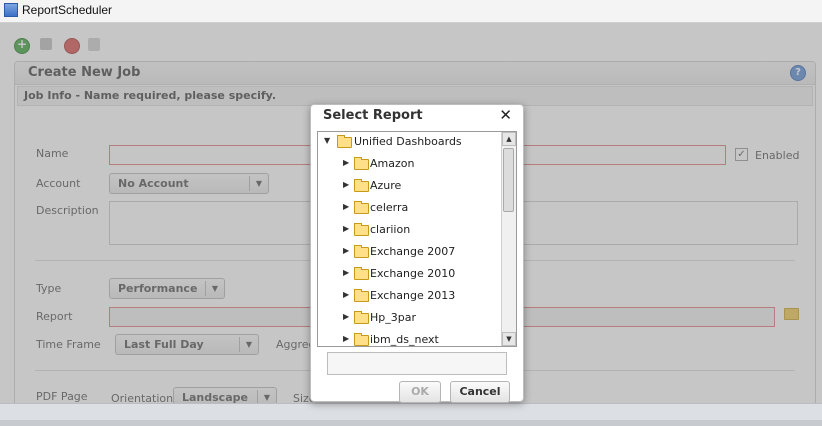  Describe the element at coordinates (413, 295) in the screenshot. I see `tree-node-label: Exchange 2013` at that location.